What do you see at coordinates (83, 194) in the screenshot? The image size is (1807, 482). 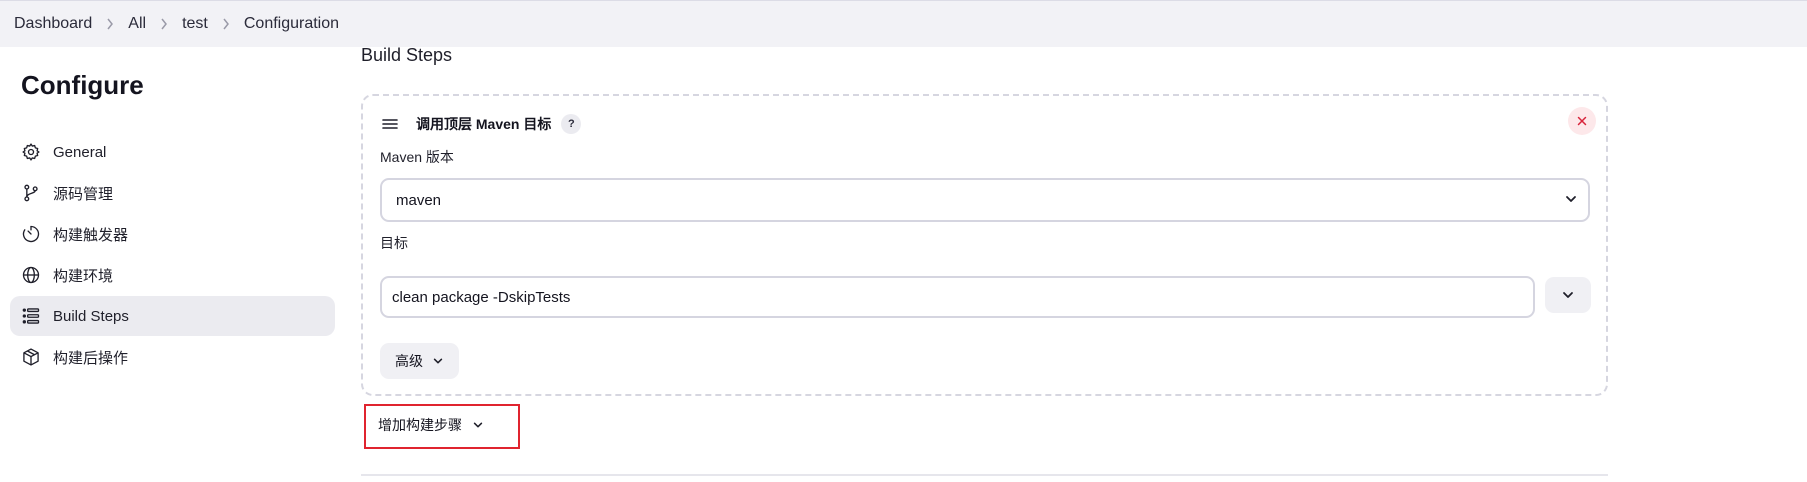 I see `sidebar-item-label: 源码管理` at bounding box center [83, 194].